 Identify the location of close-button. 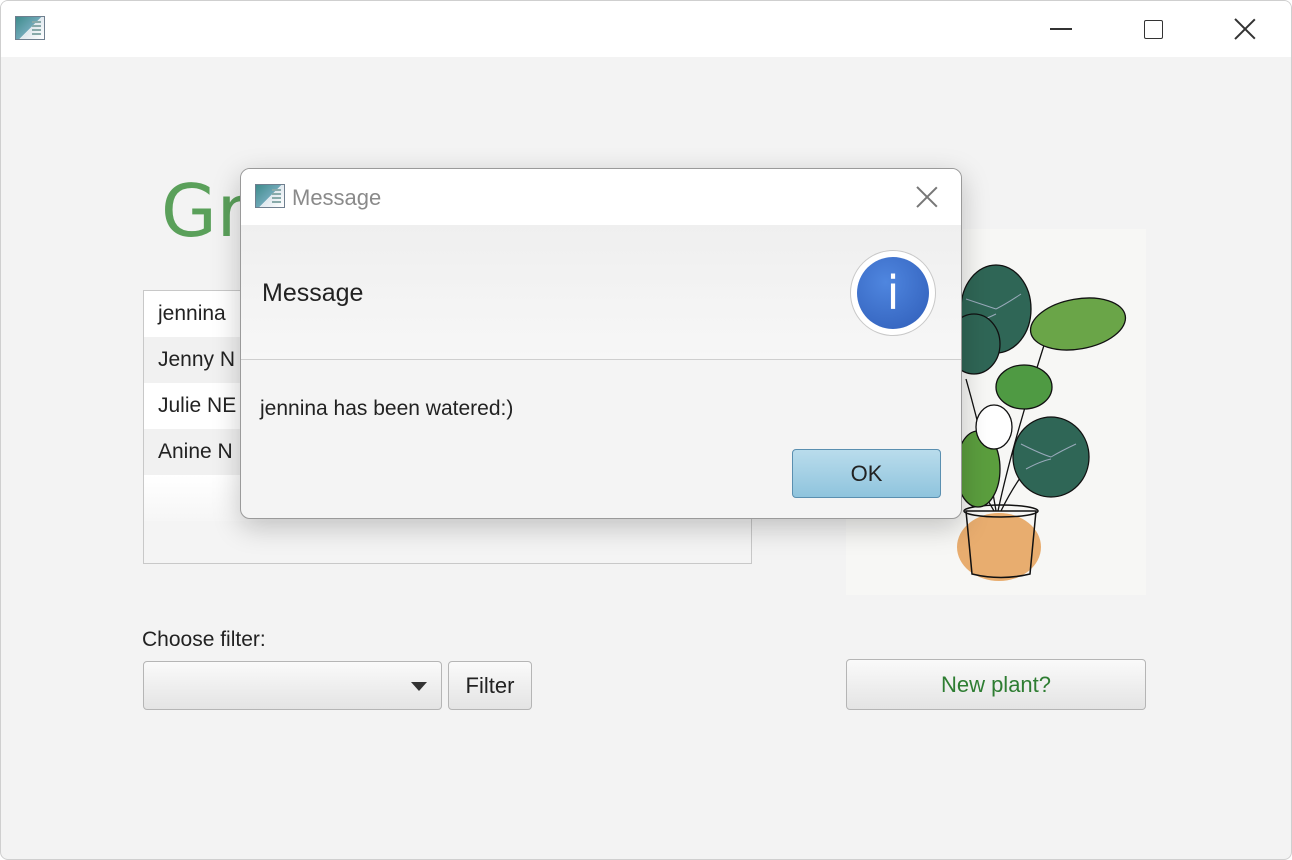
(1245, 29).